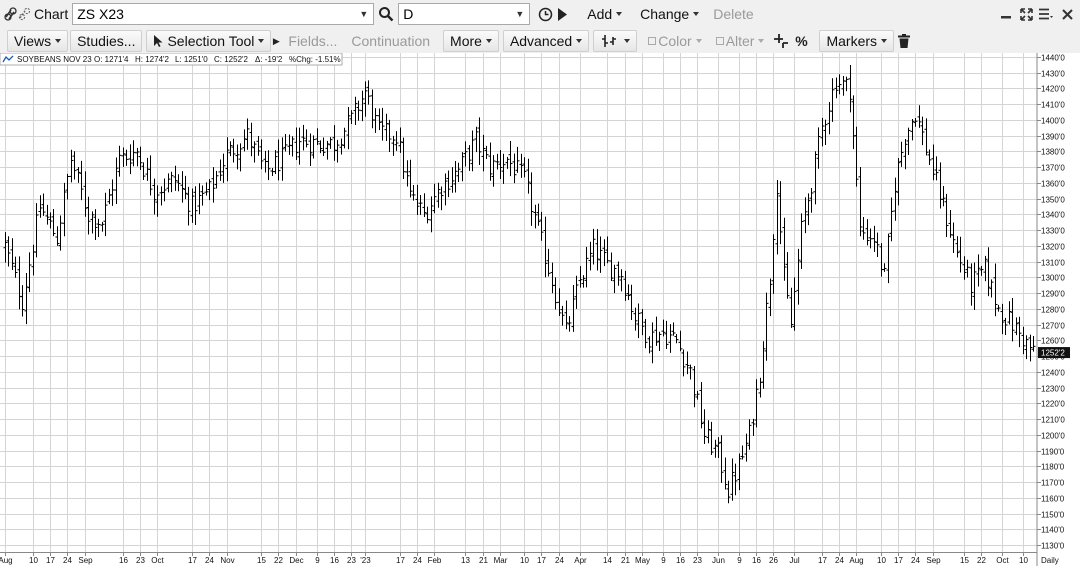 The image size is (1080, 566). What do you see at coordinates (223, 14) in the screenshot?
I see `symbol-input: ZS X23 ▼` at bounding box center [223, 14].